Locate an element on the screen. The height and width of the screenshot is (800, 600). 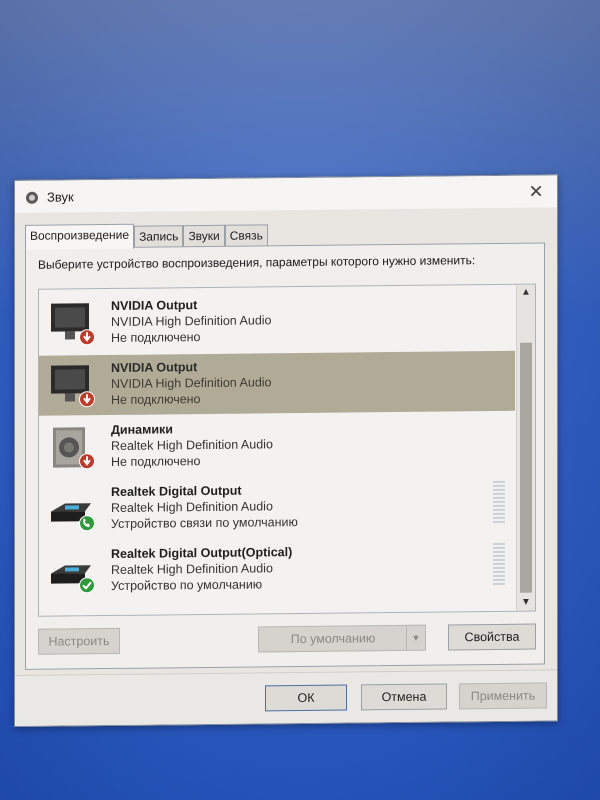
tab-playback: Воспроизведение is located at coordinates (80, 236).